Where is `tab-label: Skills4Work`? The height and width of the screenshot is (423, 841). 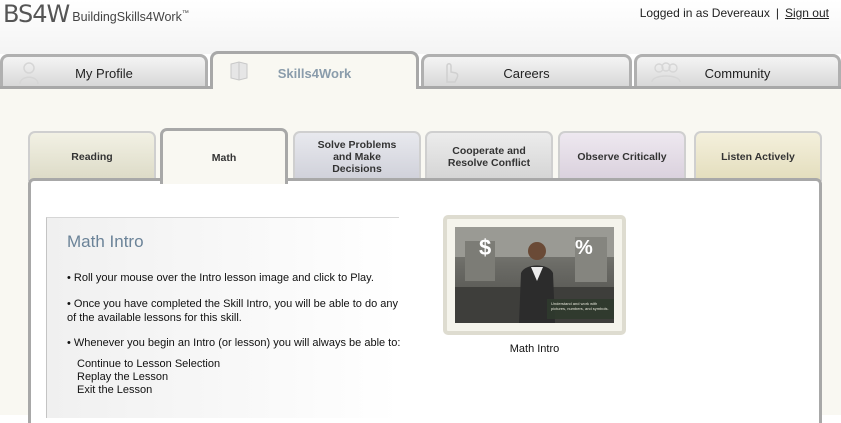 tab-label: Skills4Work is located at coordinates (314, 73).